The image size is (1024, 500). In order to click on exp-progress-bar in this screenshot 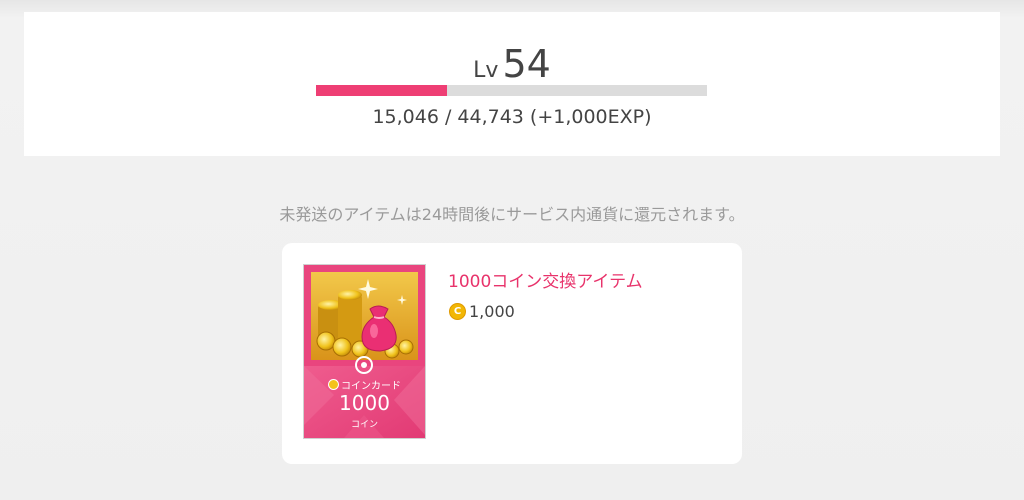, I will do `click(511, 90)`.